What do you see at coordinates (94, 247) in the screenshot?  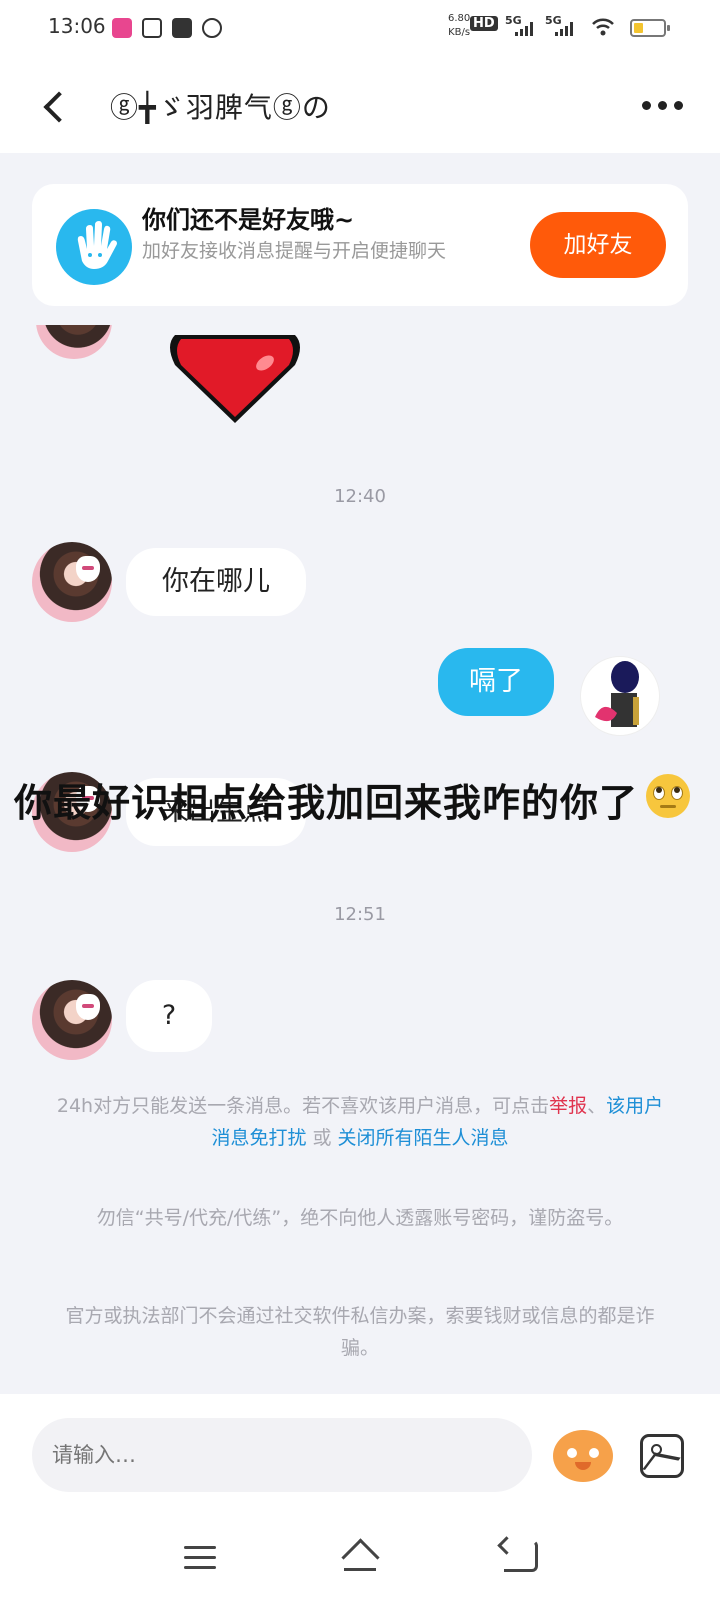 I see `wave-hand-icon` at bounding box center [94, 247].